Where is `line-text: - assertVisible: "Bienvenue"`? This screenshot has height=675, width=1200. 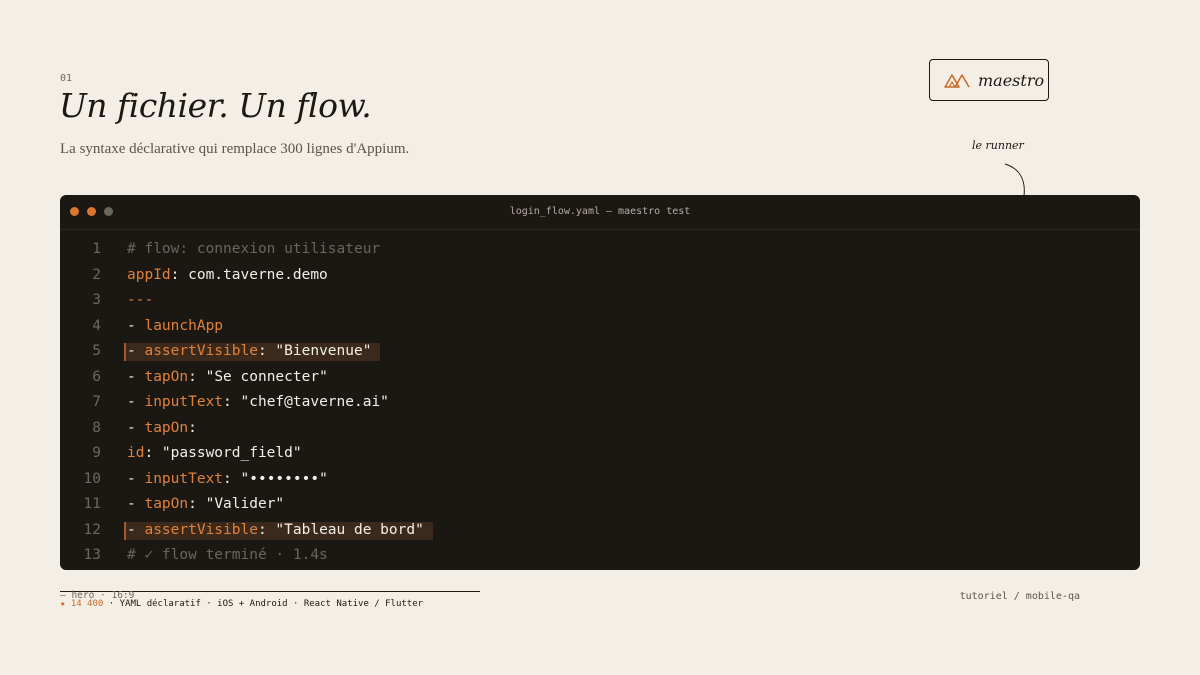
line-text: - assertVisible: "Bienvenue" is located at coordinates (249, 352).